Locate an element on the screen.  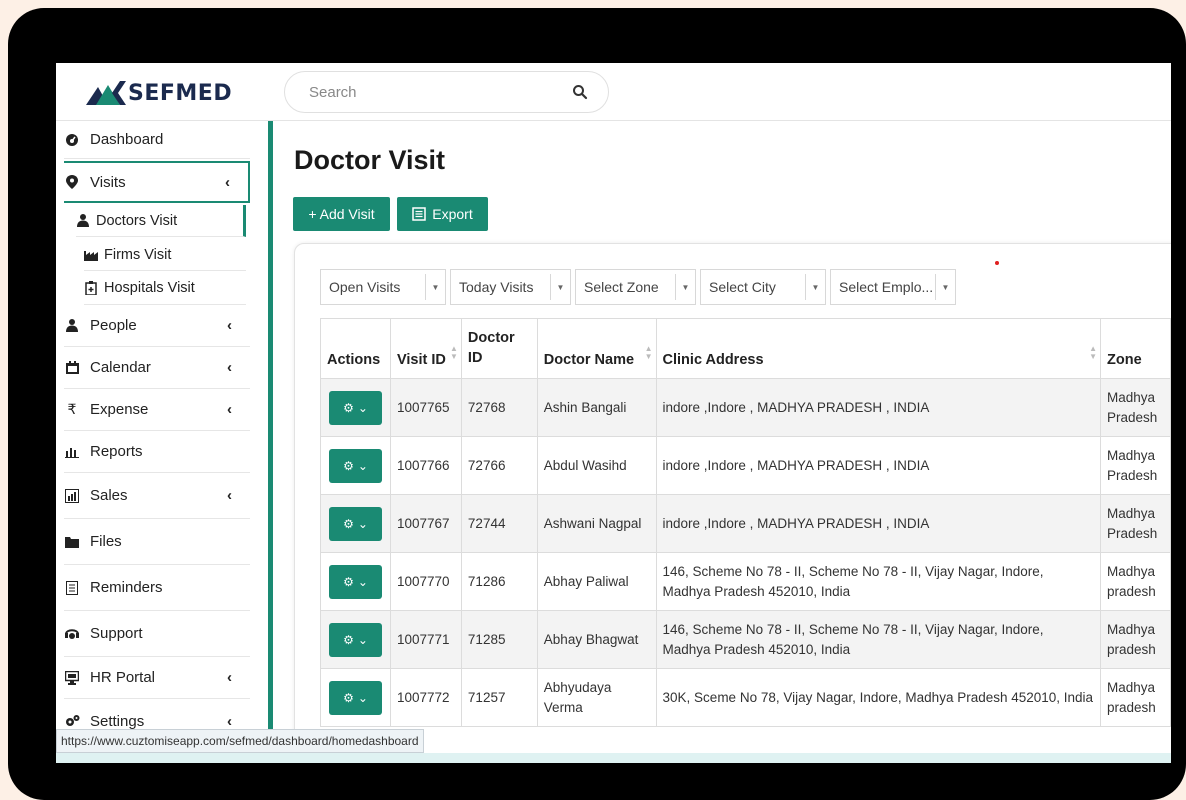
sidebar-item-label: Support is located at coordinates (116, 633).